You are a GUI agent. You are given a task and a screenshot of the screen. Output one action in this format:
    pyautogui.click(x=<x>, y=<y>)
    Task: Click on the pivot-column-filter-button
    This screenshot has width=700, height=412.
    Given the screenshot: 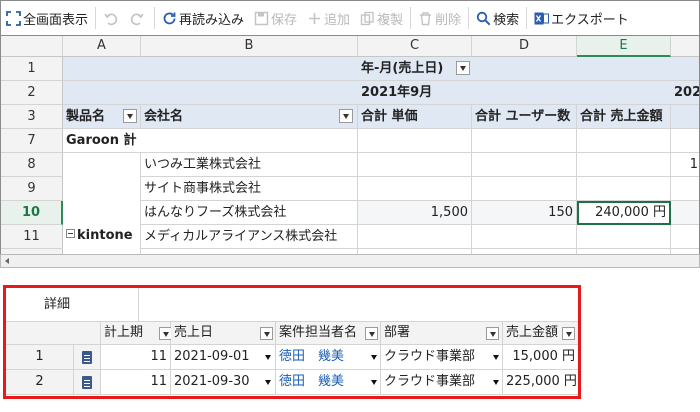 What is the action you would take?
    pyautogui.click(x=463, y=68)
    